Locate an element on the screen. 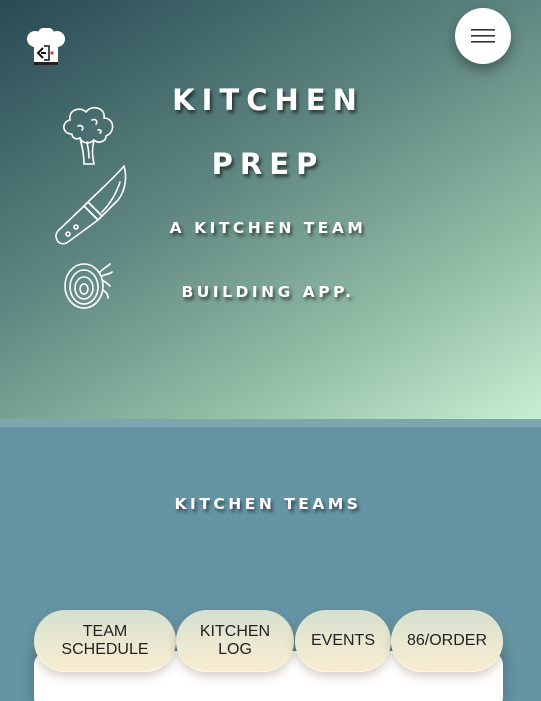 The width and height of the screenshot is (541, 701). menu-button is located at coordinates (483, 36).